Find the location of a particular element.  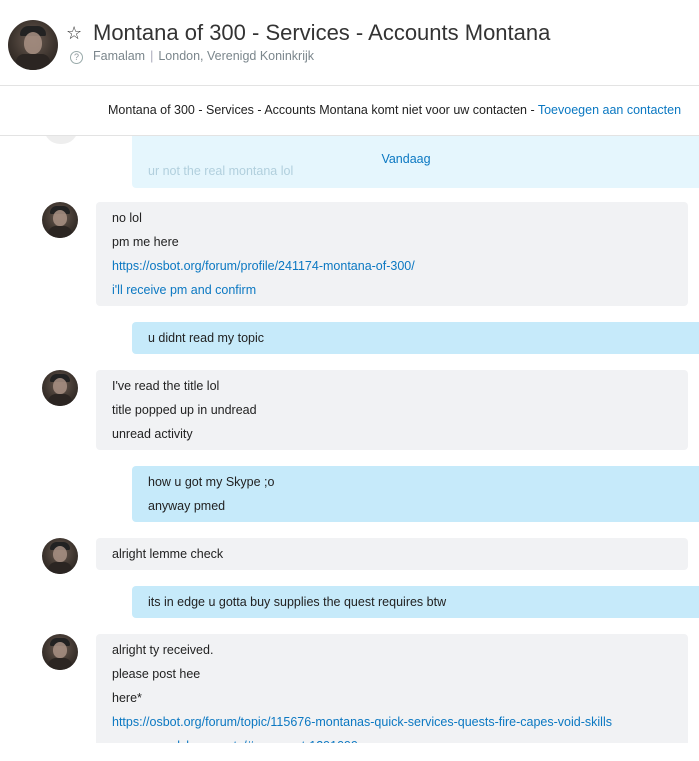

message-line: title popped up in undread is located at coordinates (184, 410).